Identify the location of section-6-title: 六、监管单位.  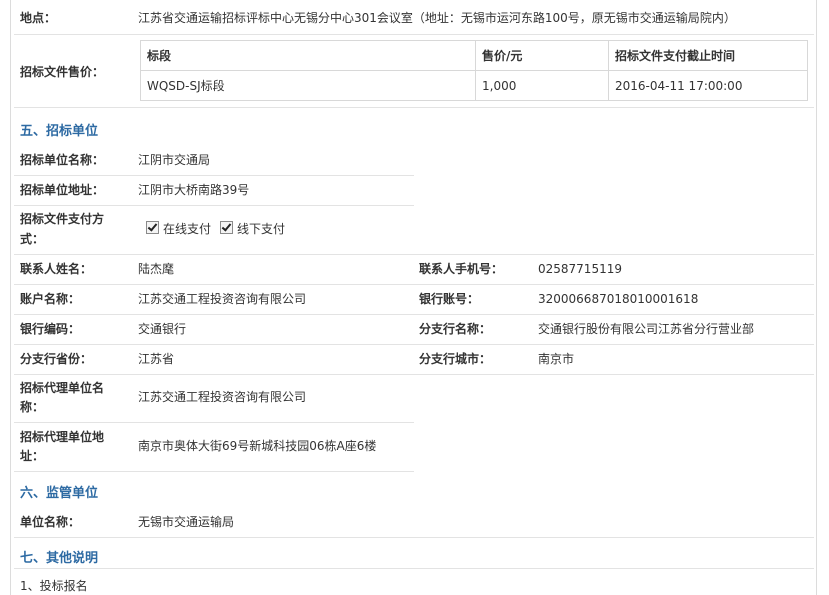
(59, 493).